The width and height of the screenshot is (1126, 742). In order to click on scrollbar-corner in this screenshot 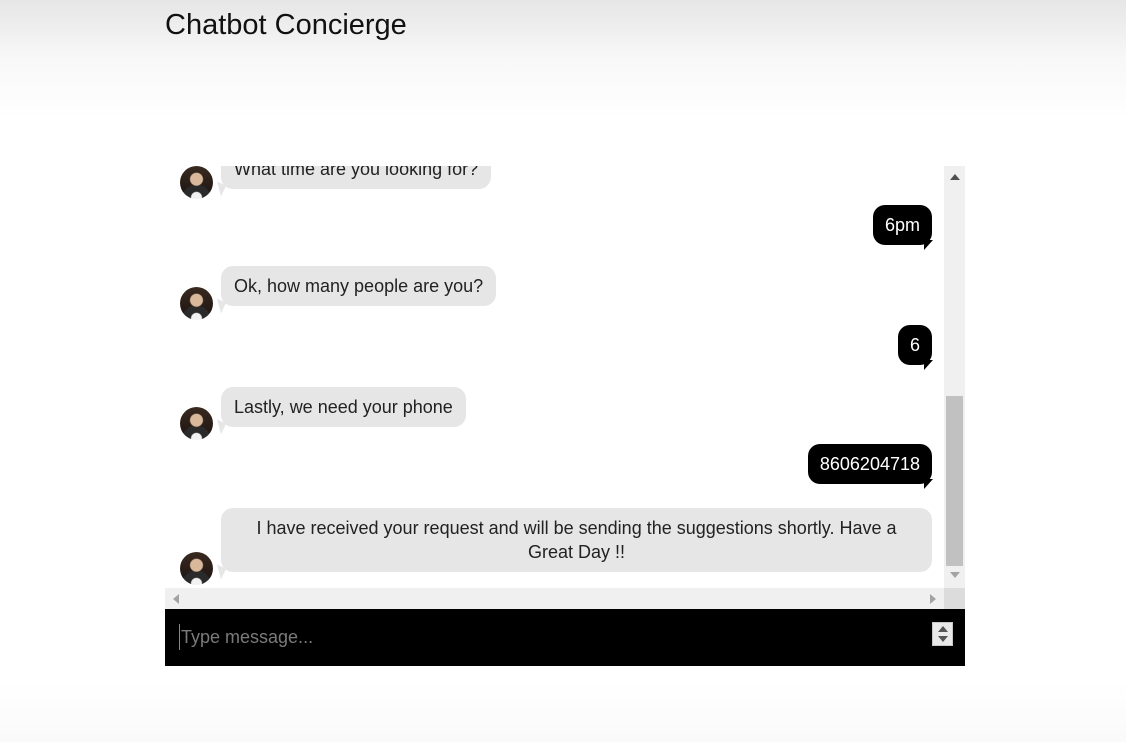, I will do `click(954, 598)`.